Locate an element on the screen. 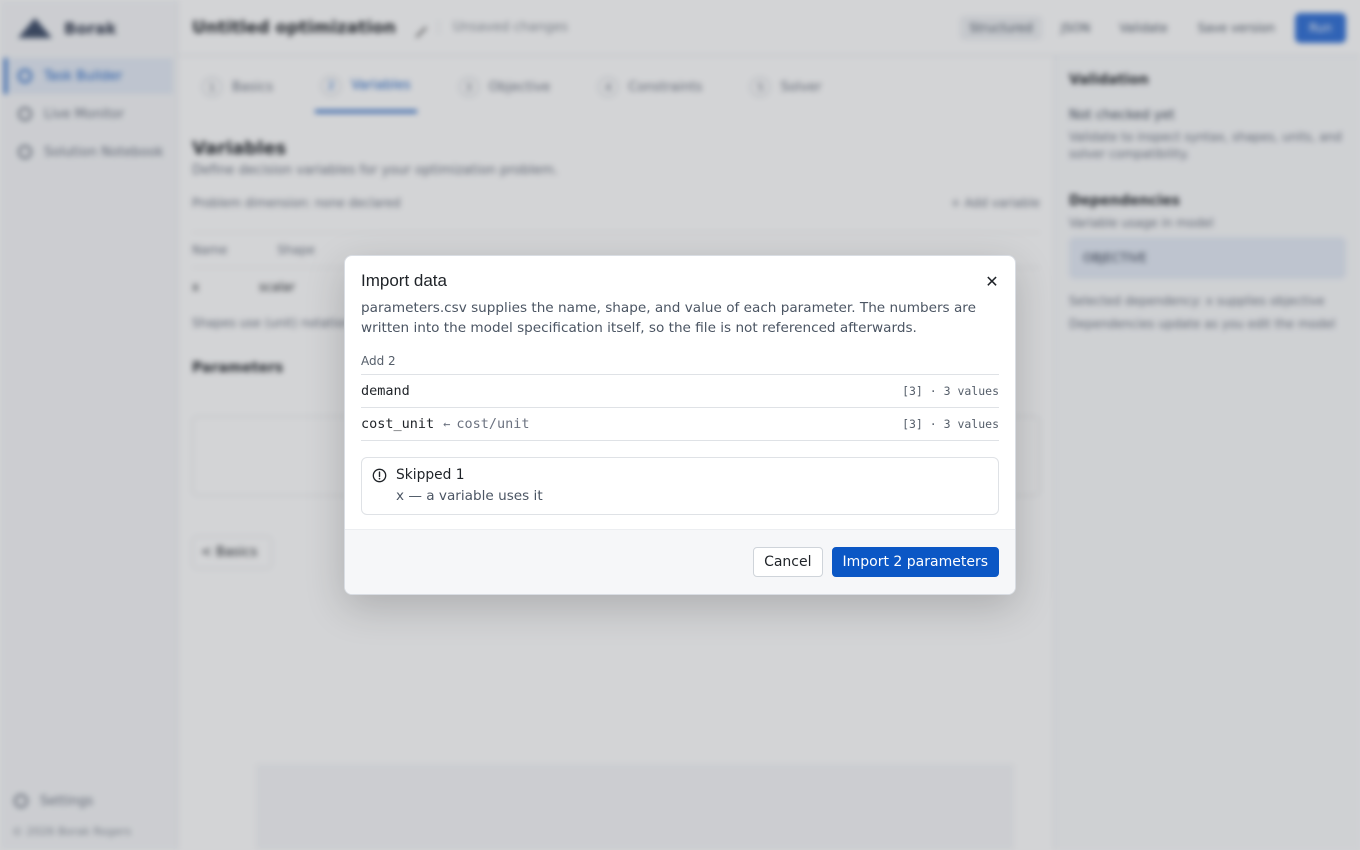 The image size is (1360, 850). list-item: cost_unit ← cost/unit [3] · 3 values is located at coordinates (680, 424).